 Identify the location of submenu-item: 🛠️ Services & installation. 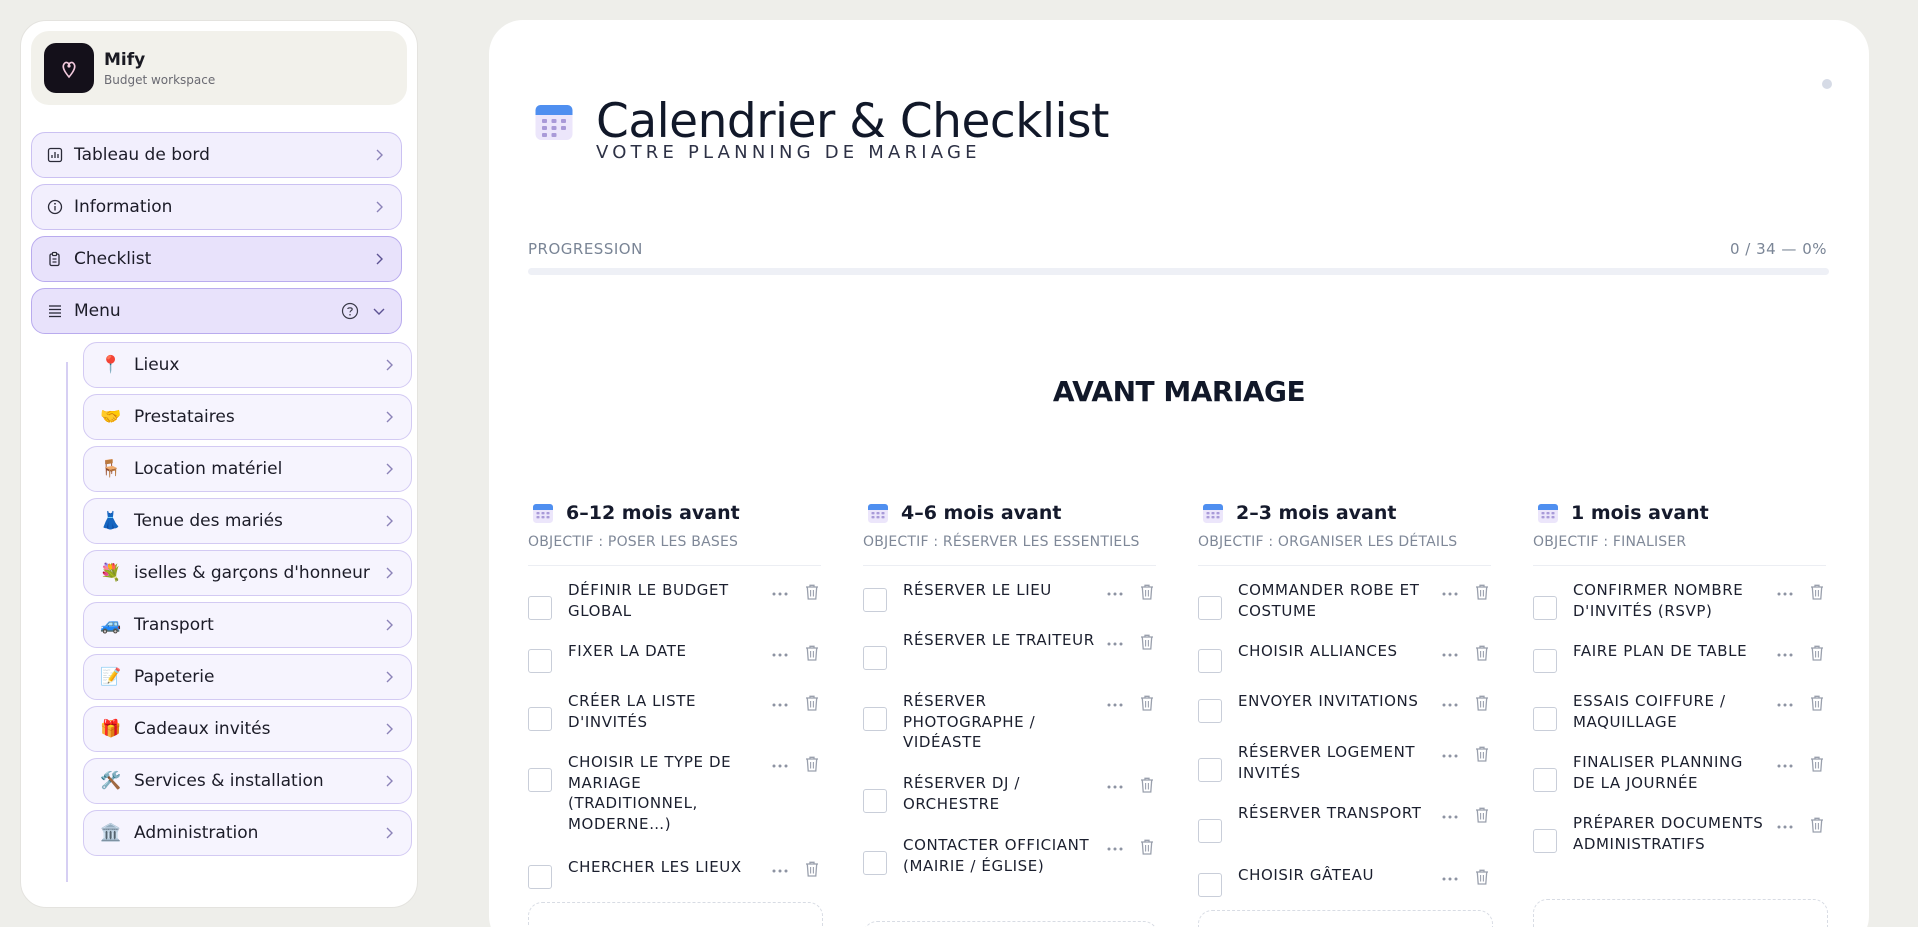
(247, 781).